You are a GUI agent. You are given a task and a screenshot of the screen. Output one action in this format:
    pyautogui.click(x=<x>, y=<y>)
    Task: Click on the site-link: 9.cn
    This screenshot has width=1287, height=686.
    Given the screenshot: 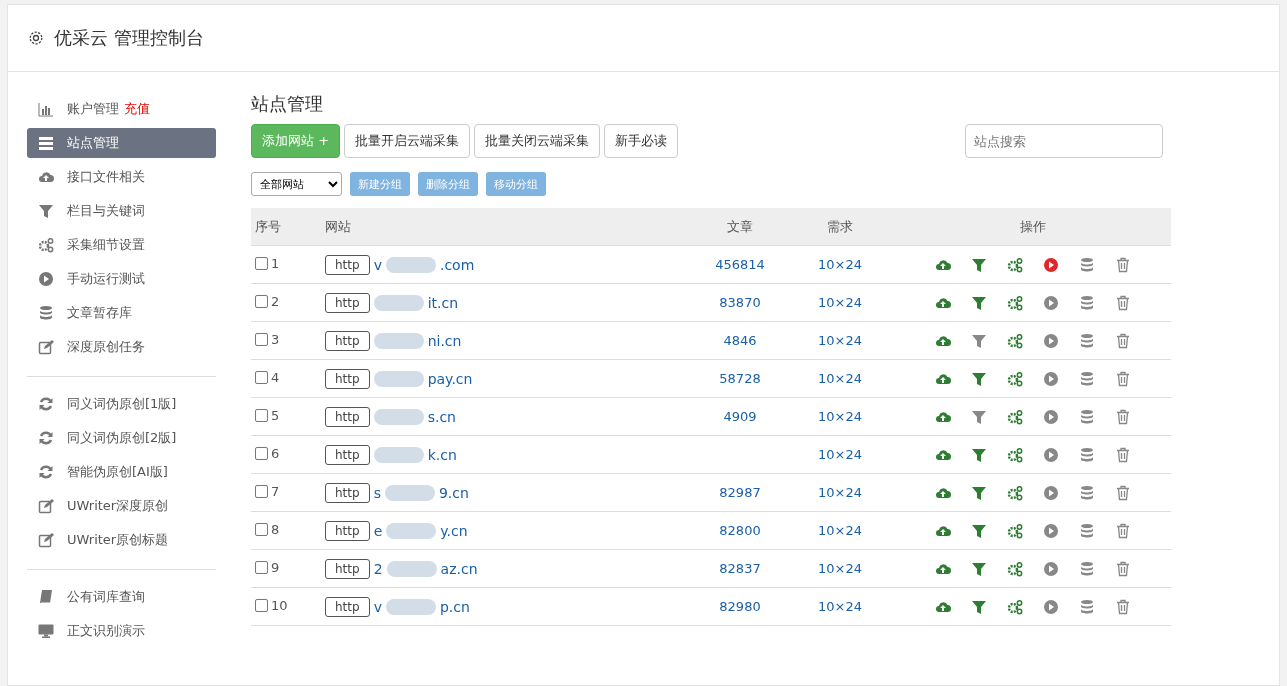 What is the action you would take?
    pyautogui.click(x=453, y=492)
    